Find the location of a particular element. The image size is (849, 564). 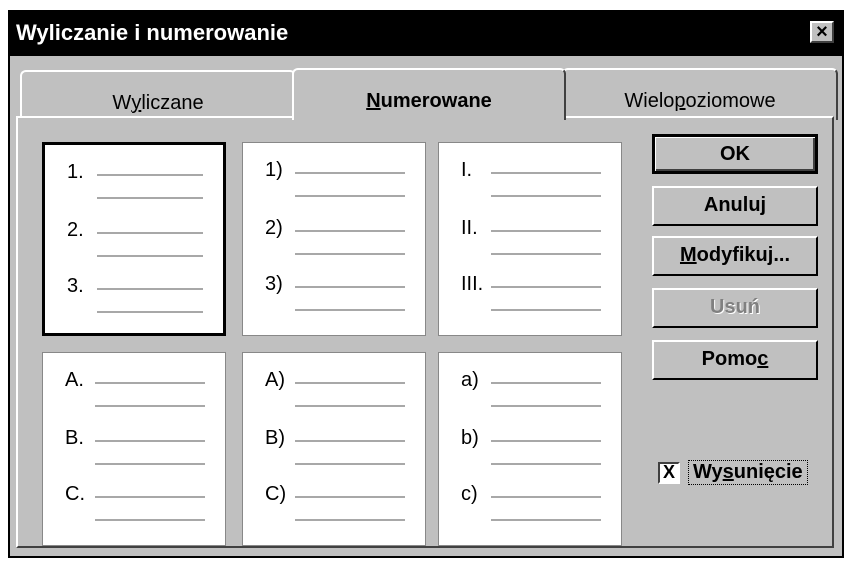

list-marker: III. is located at coordinates (472, 284).